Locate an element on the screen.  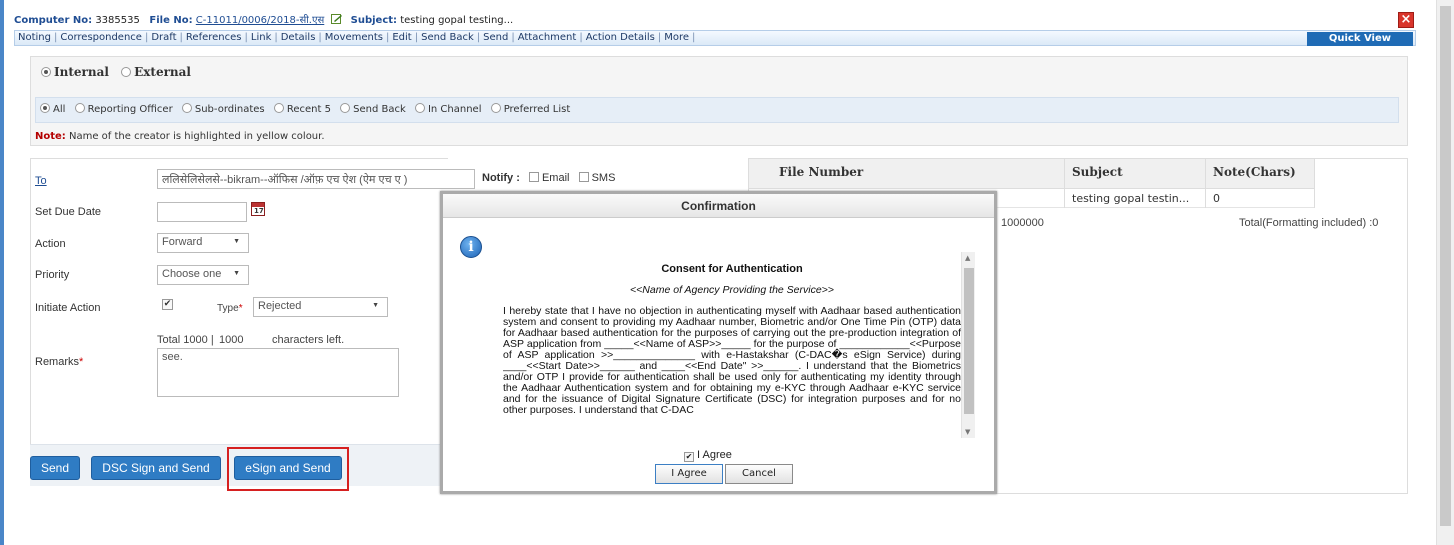
radio-internal: Internal is located at coordinates (75, 72).